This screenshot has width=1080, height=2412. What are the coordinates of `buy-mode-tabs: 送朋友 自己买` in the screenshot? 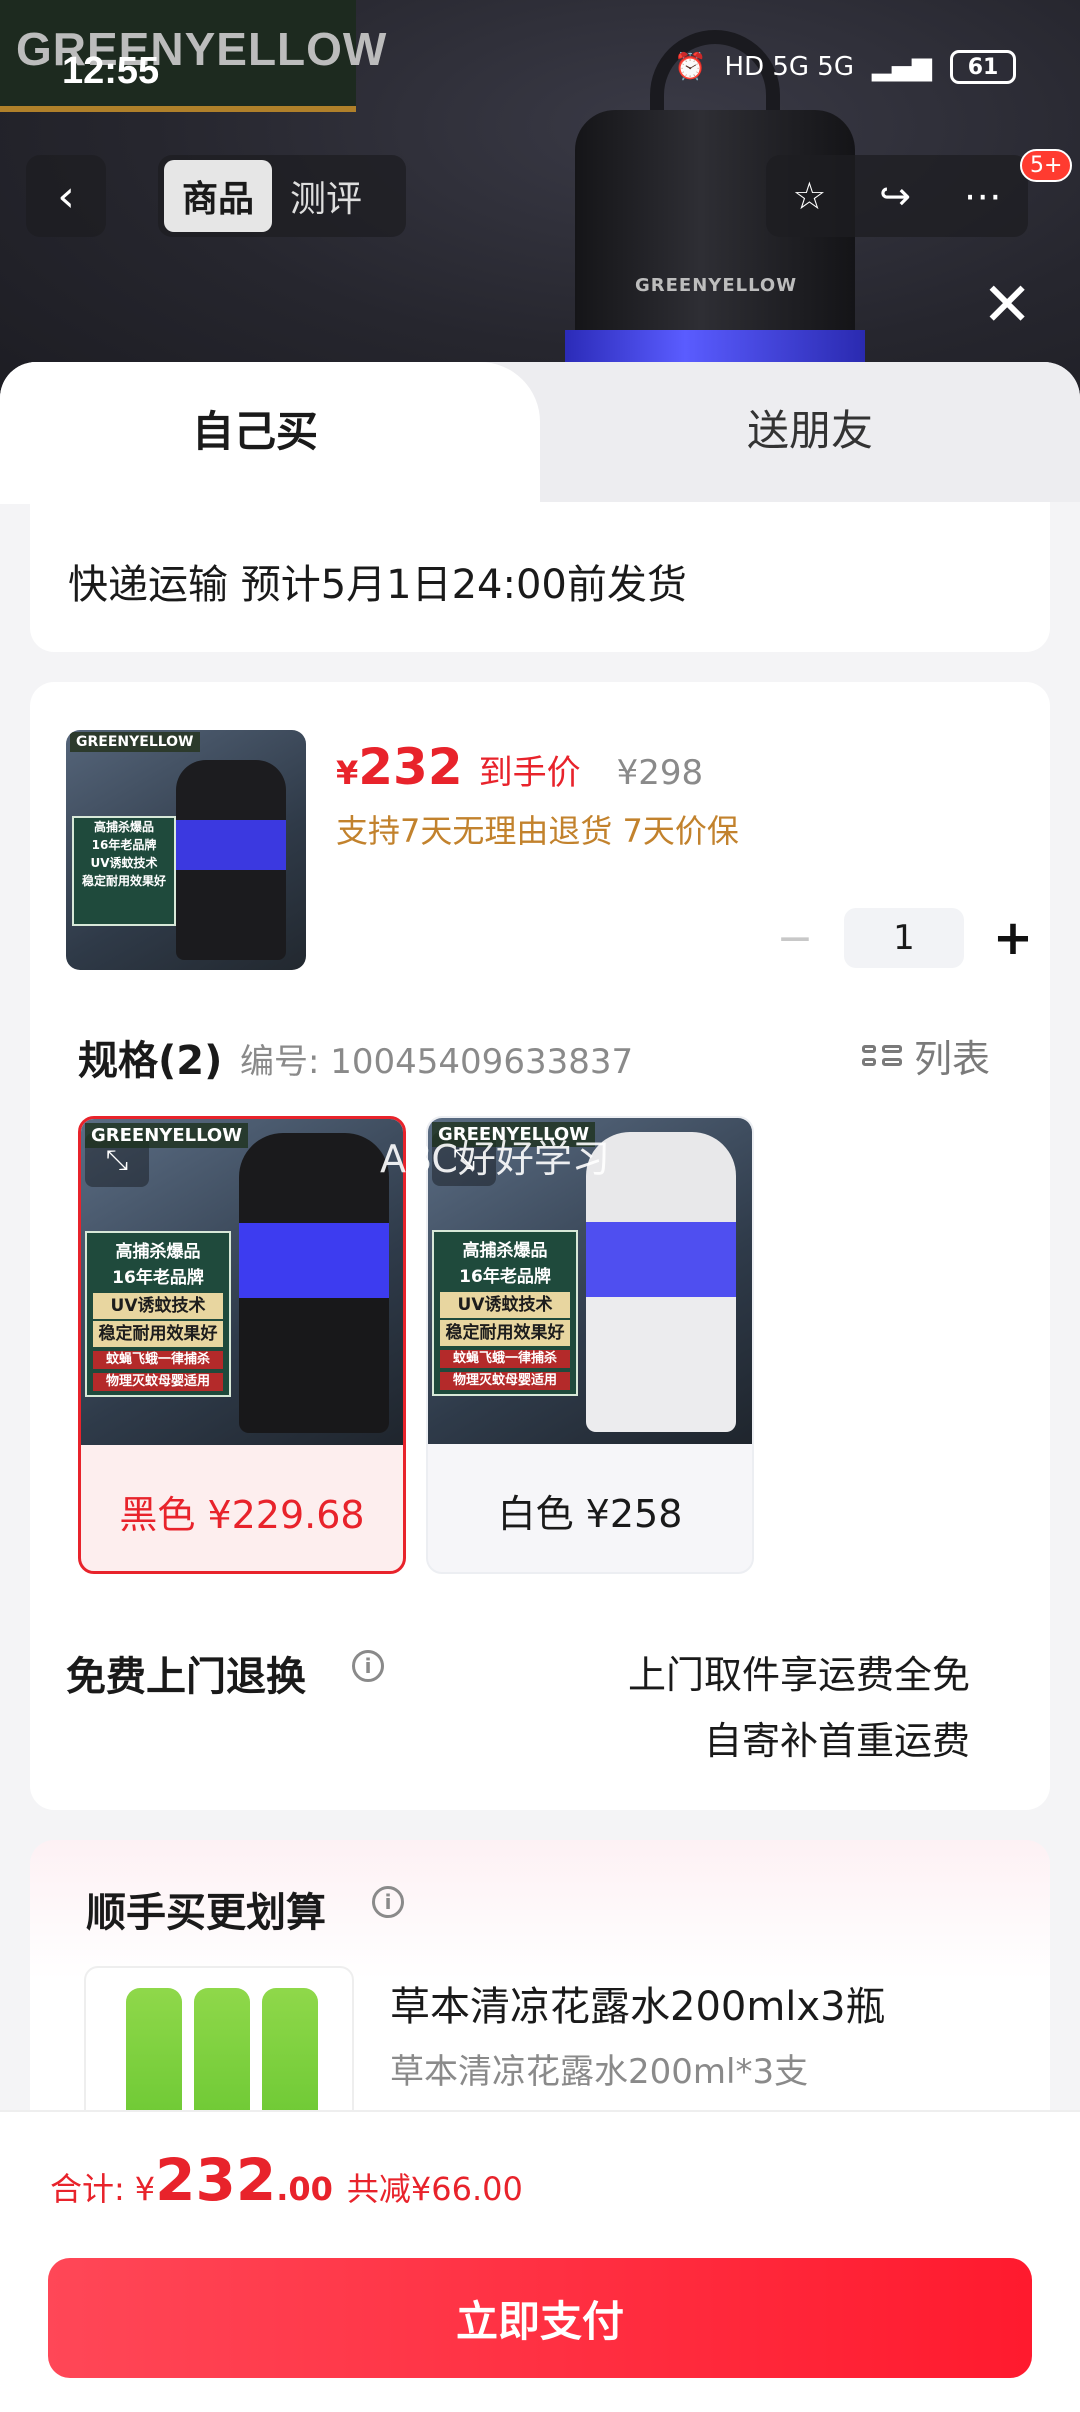 It's located at (540, 433).